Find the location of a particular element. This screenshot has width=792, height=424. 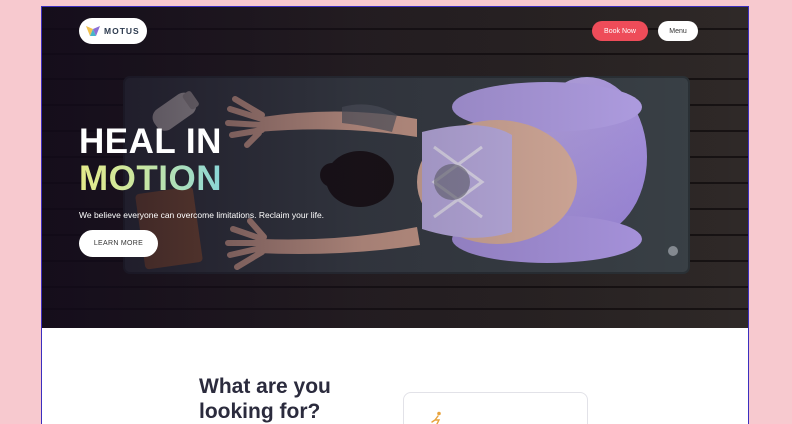

hero-title-line1: HEAL IN is located at coordinates (150, 141).